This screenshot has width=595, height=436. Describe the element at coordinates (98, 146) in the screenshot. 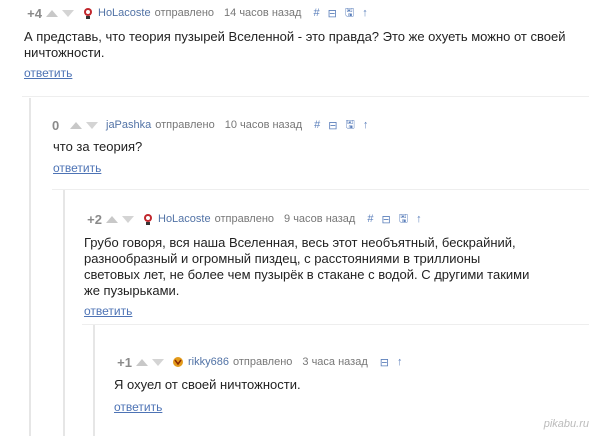

I see `comment-text: что за теория?` at that location.